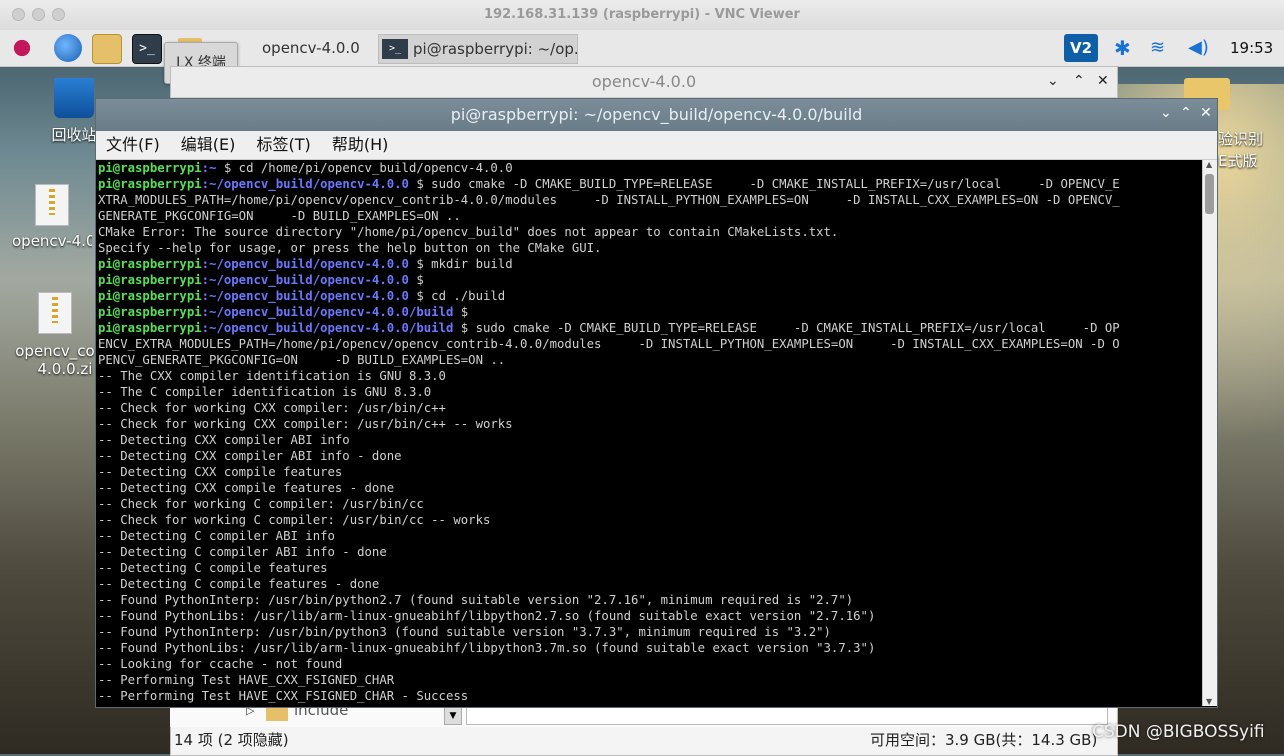 The image size is (1284, 756). I want to click on desktop-icon-opencv-contrib: opencv_co 4.0.0.zi, so click(55, 335).